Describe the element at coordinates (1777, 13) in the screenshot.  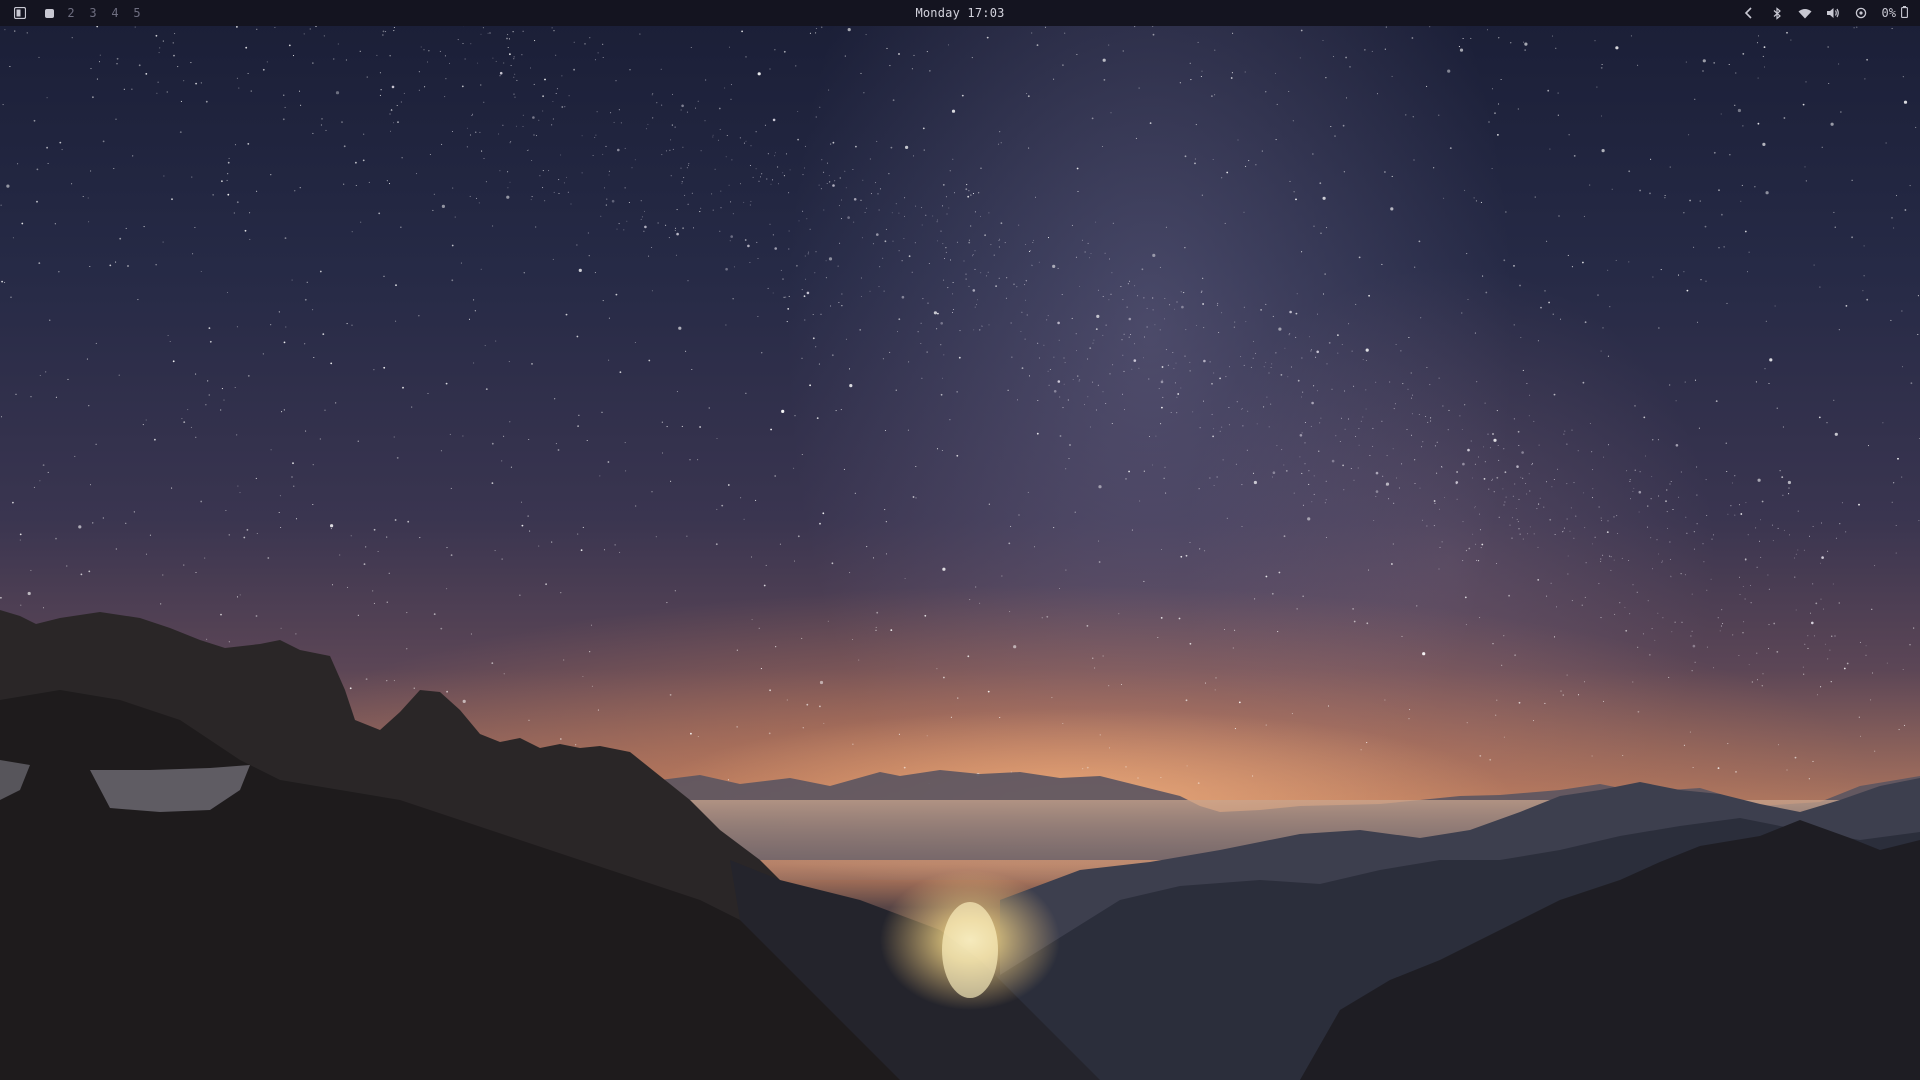
I see `bluetooth-icon` at that location.